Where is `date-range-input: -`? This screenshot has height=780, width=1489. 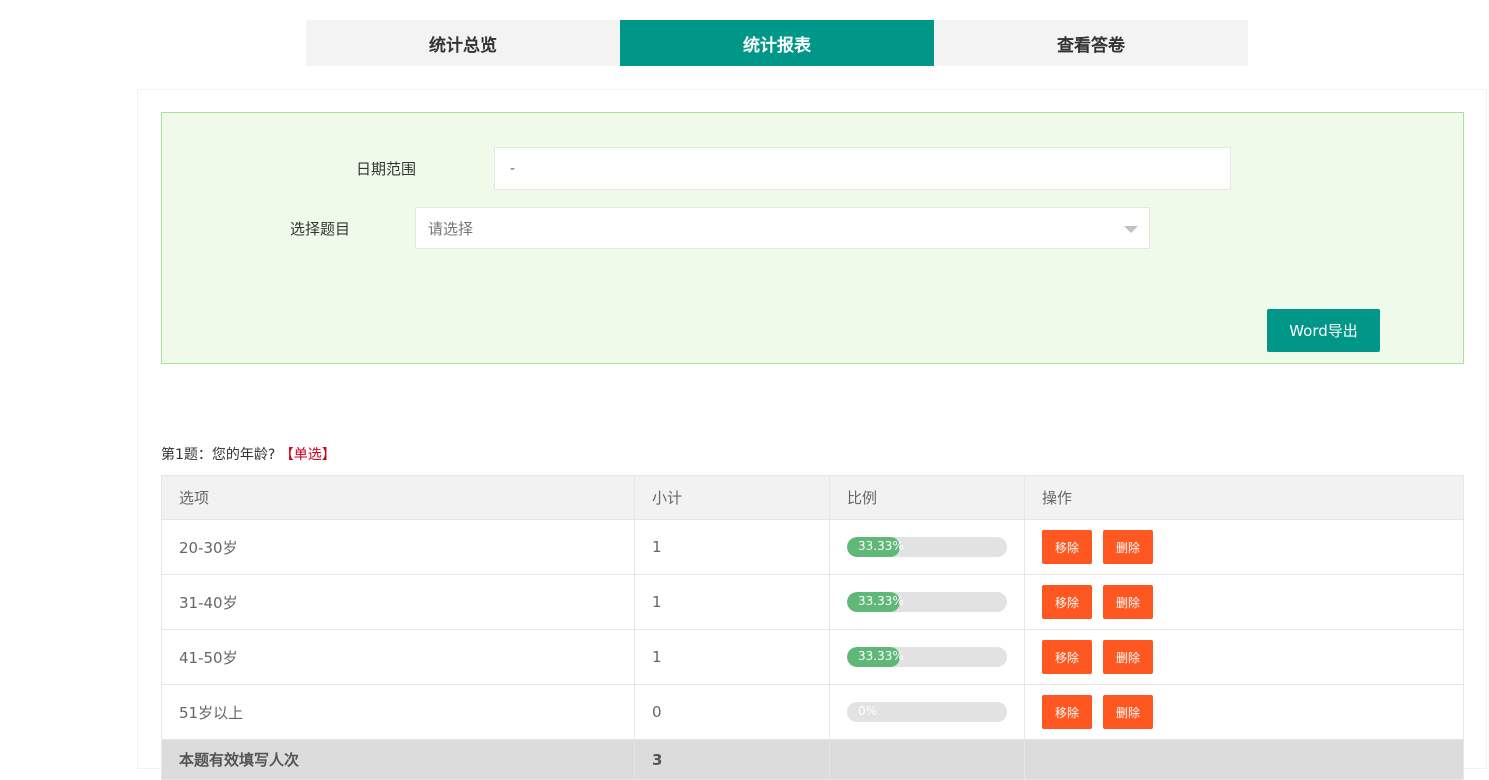
date-range-input: - is located at coordinates (862, 168).